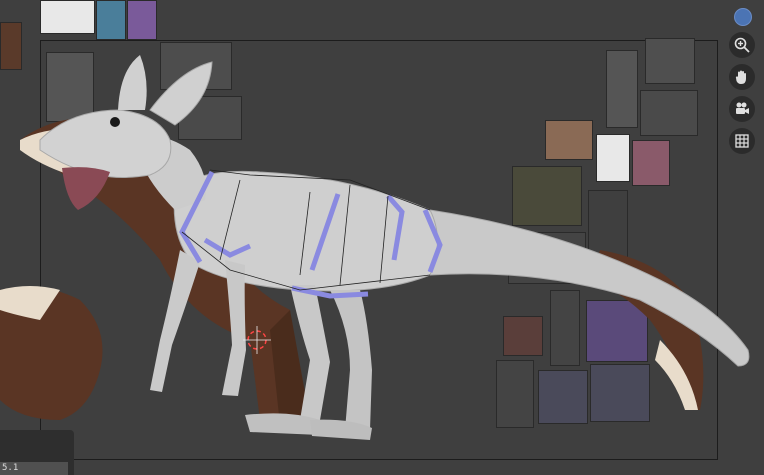 The image size is (764, 475). I want to click on camera-icon, so click(742, 109).